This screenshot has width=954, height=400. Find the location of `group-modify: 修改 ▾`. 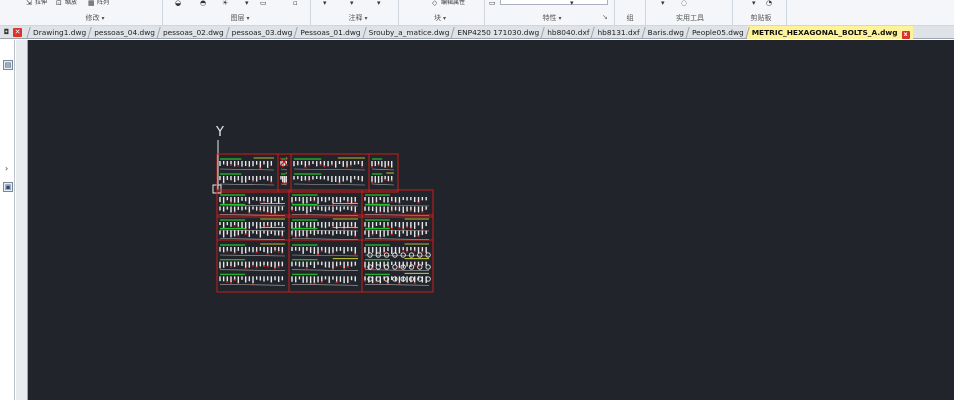

group-modify: 修改 ▾ is located at coordinates (95, 18).